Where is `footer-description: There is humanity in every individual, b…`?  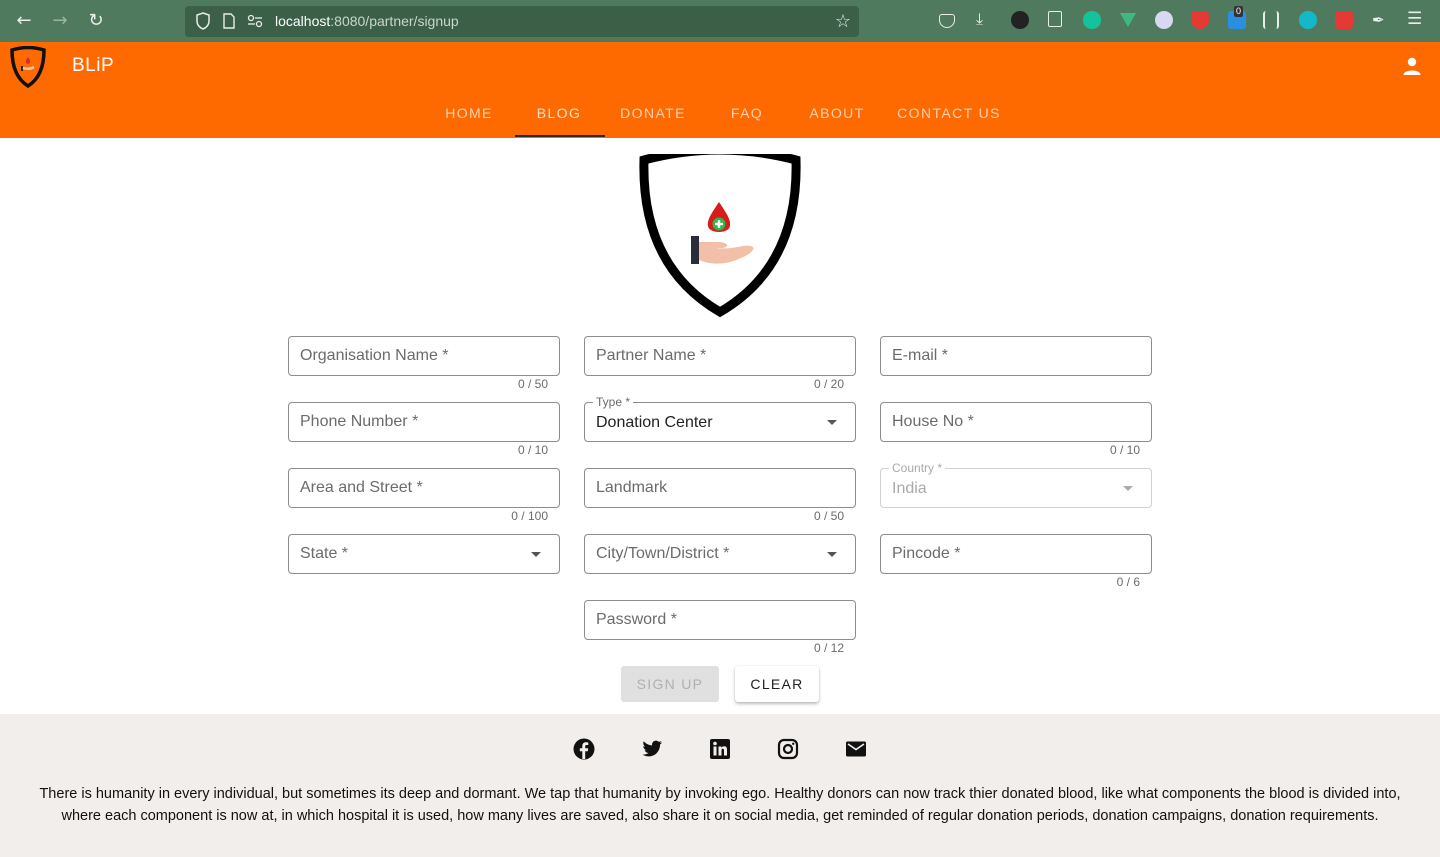
footer-description: There is humanity in every individual, b… is located at coordinates (720, 805).